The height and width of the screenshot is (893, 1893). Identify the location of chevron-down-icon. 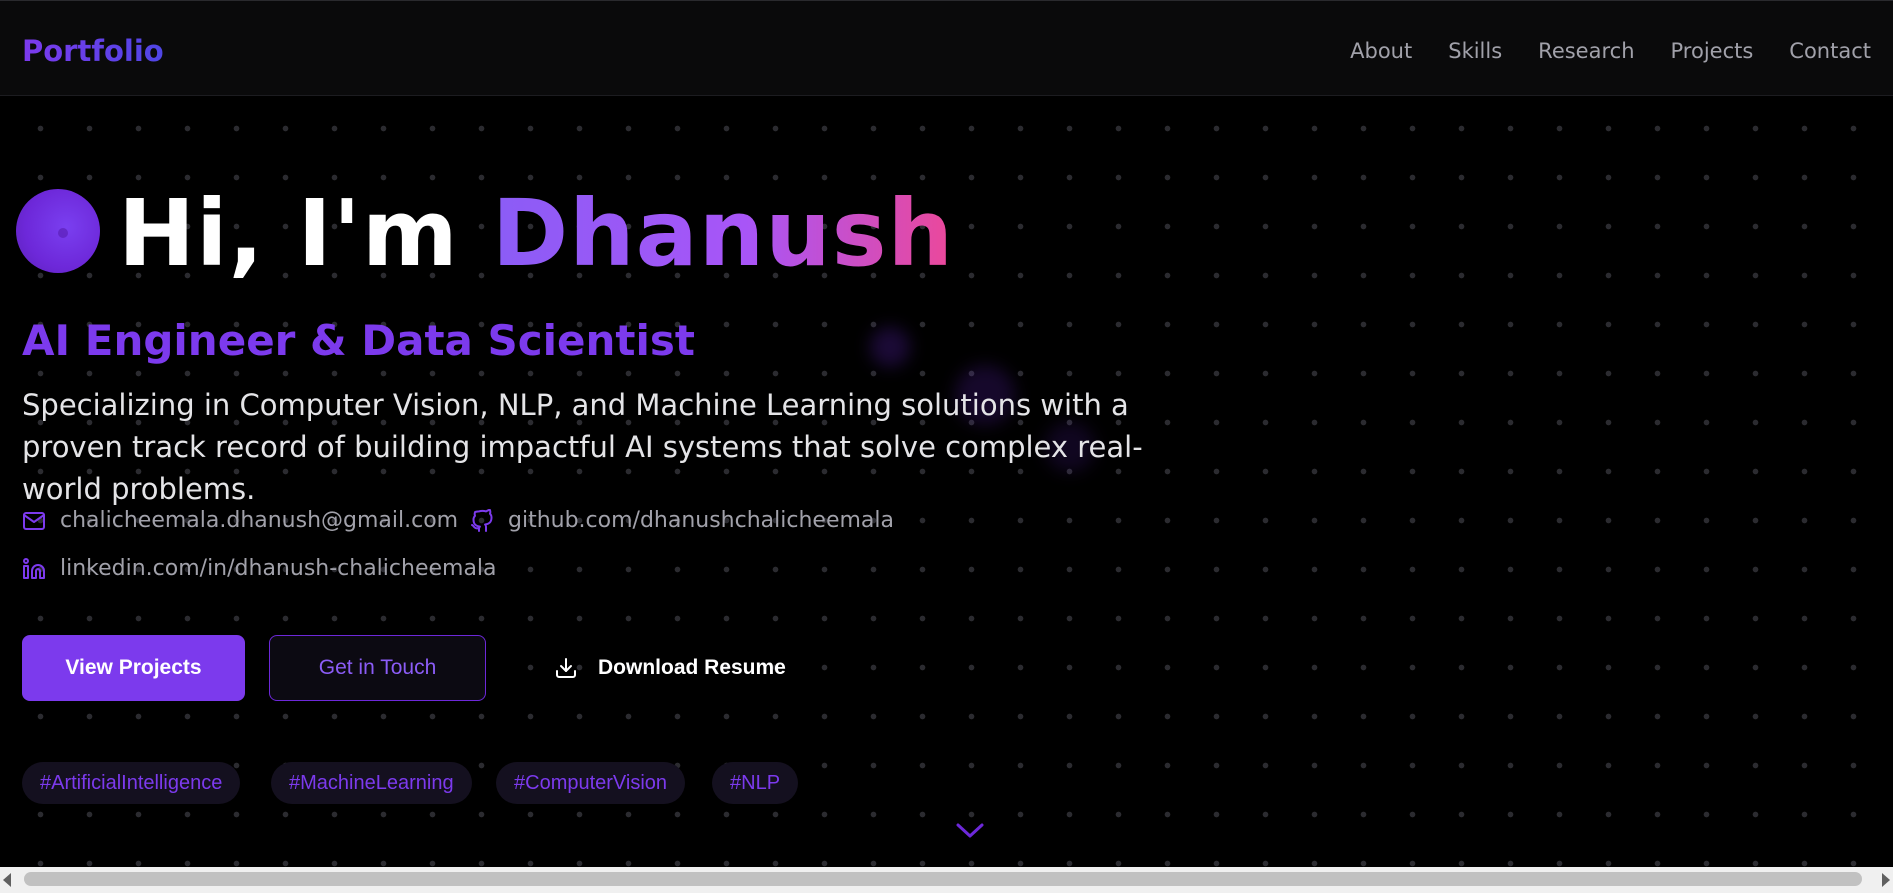
(970, 831).